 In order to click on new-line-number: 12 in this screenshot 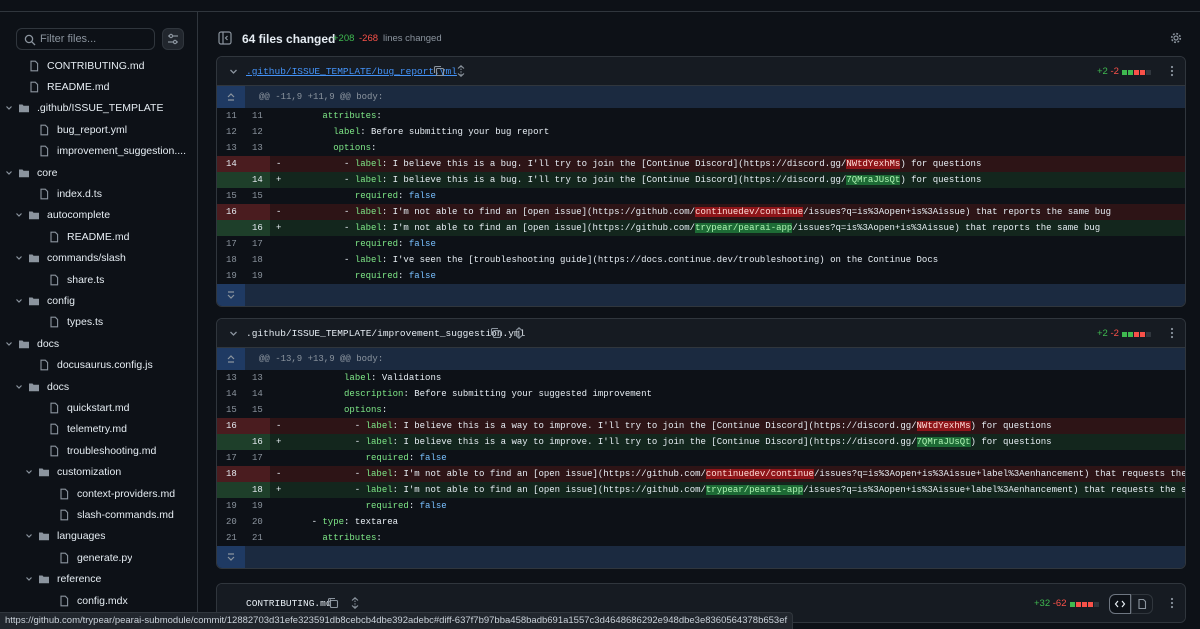, I will do `click(257, 132)`.